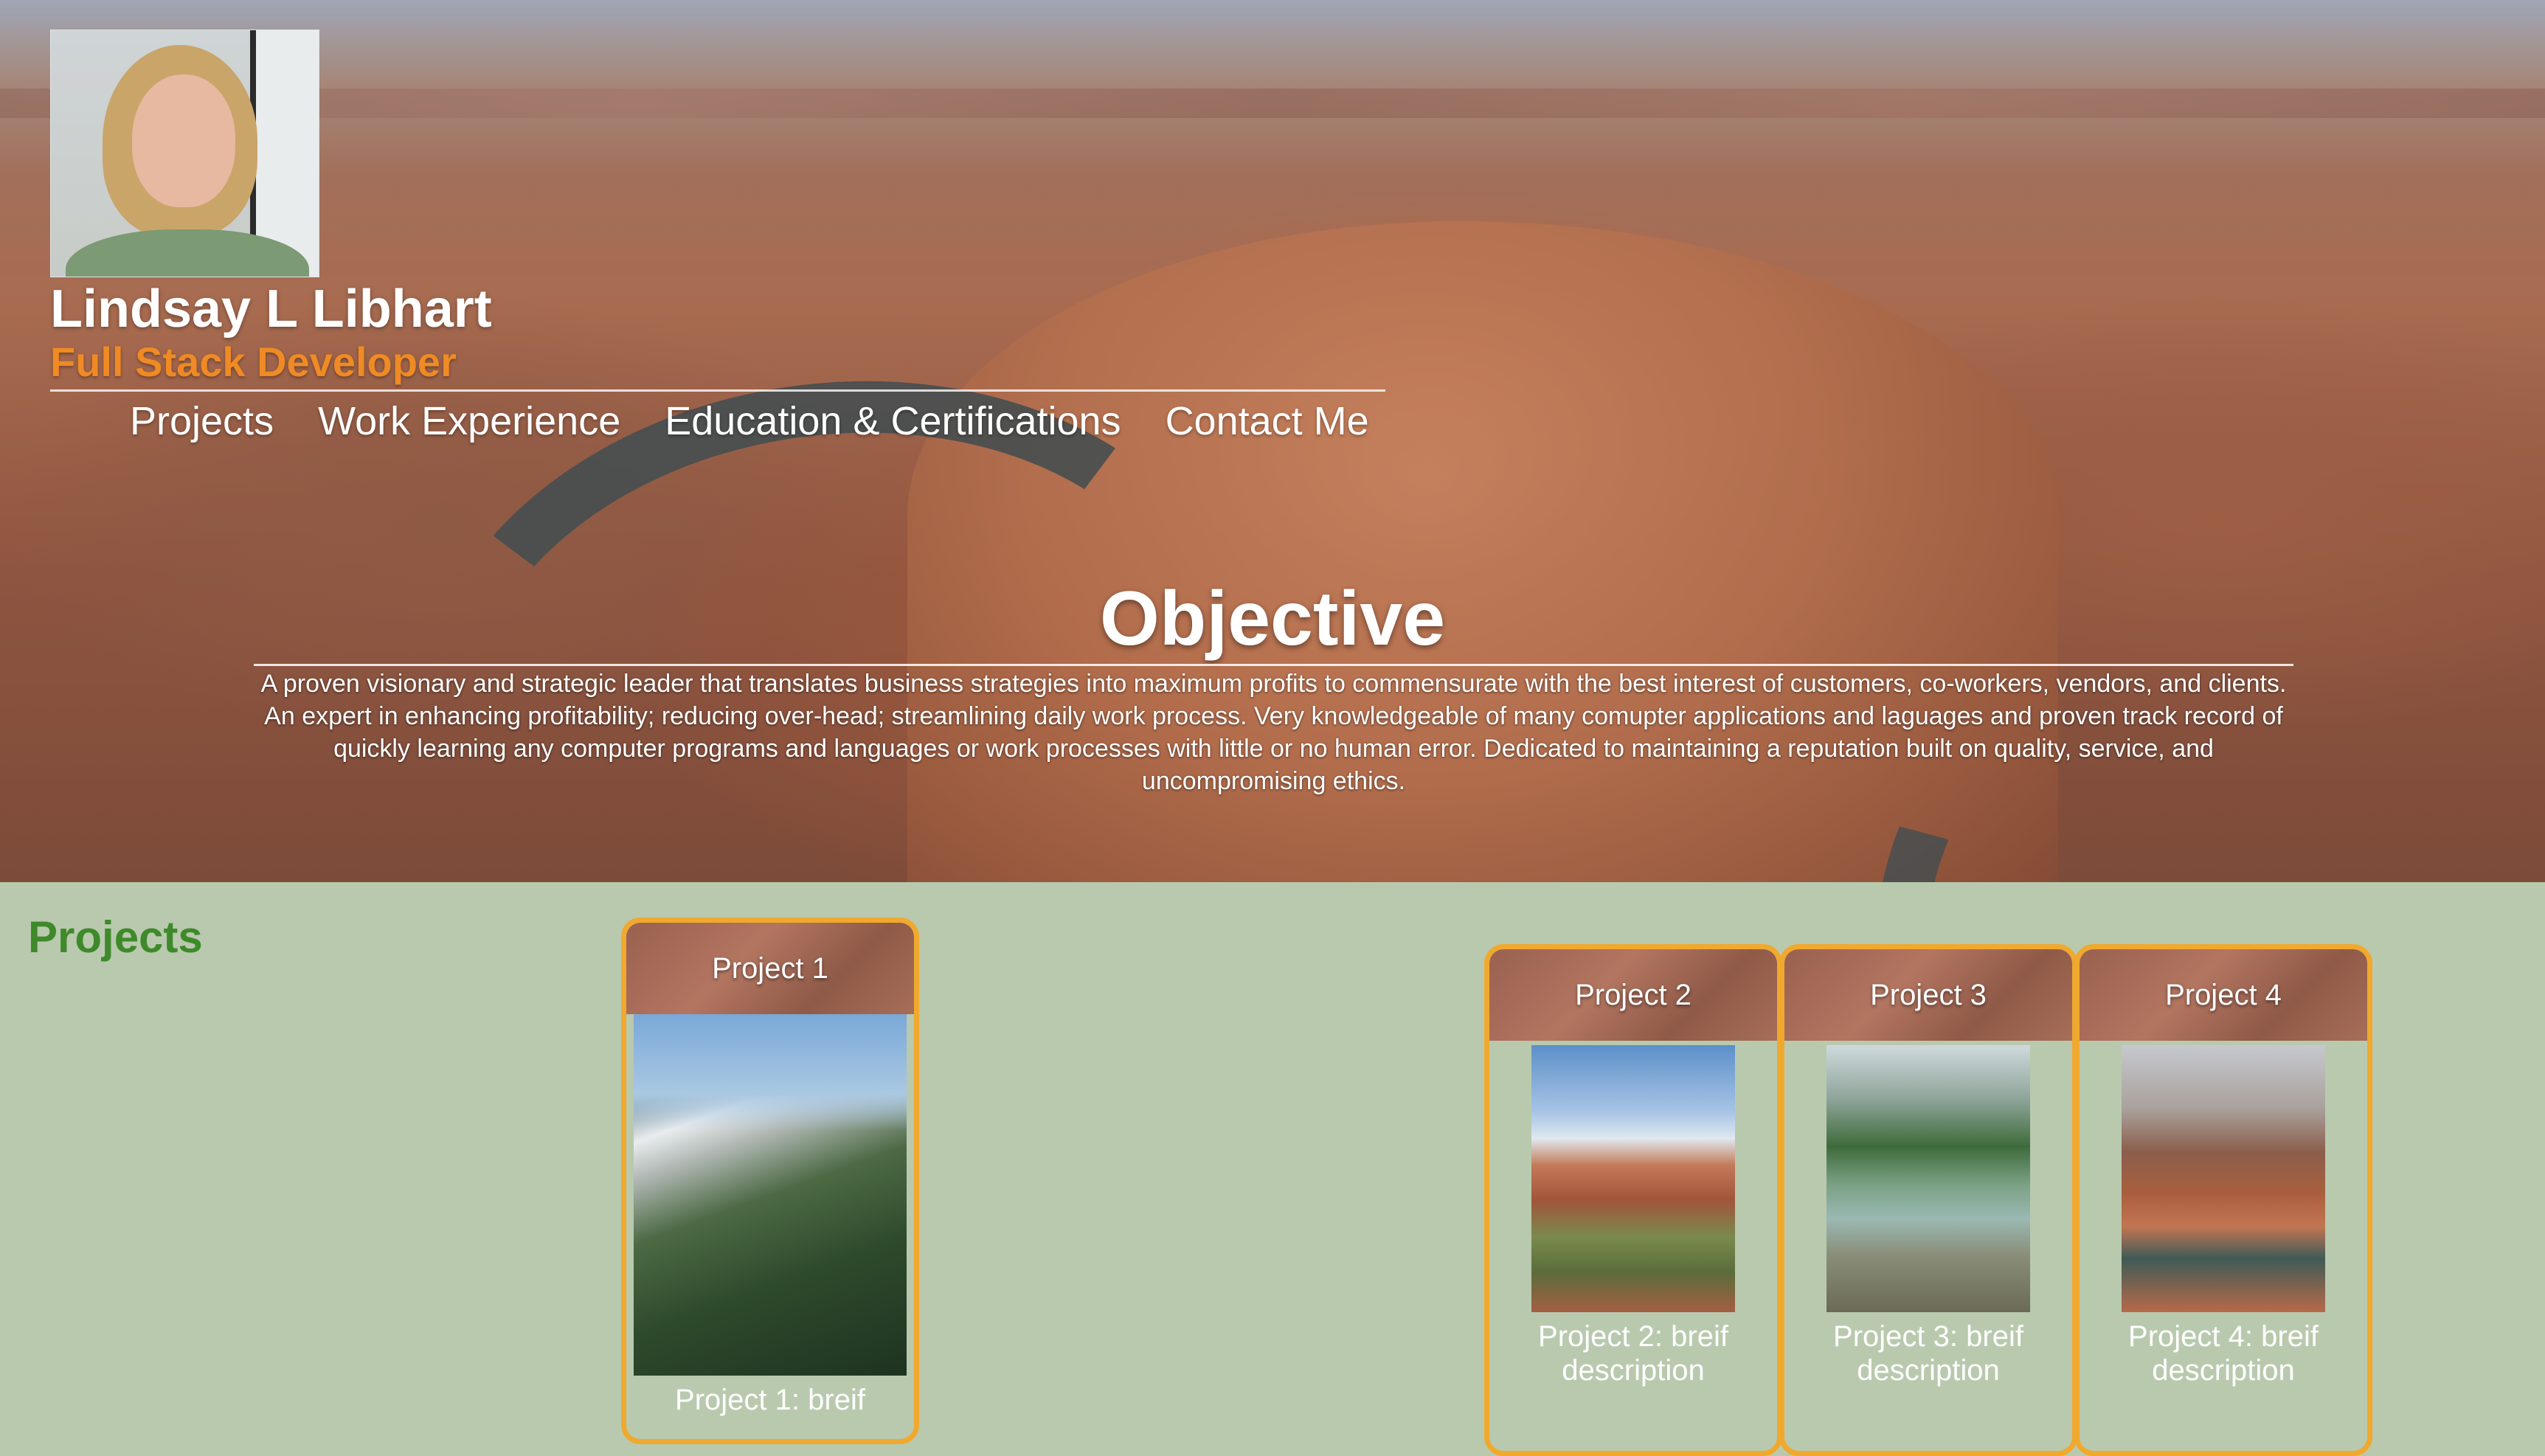 The width and height of the screenshot is (2545, 1456). Describe the element at coordinates (1928, 1178) in the screenshot. I see `project-3-photo` at that location.